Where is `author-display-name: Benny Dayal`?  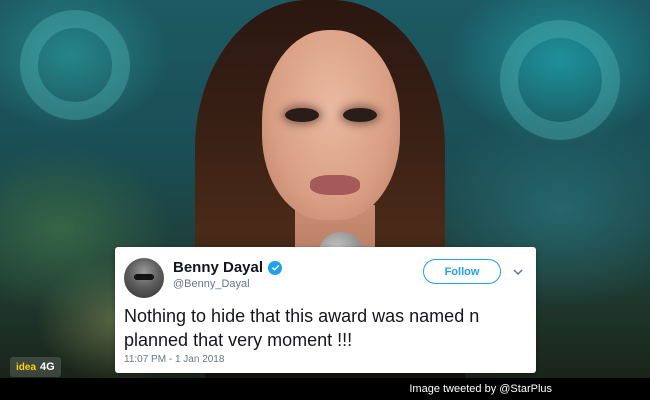
author-display-name: Benny Dayal is located at coordinates (218, 267).